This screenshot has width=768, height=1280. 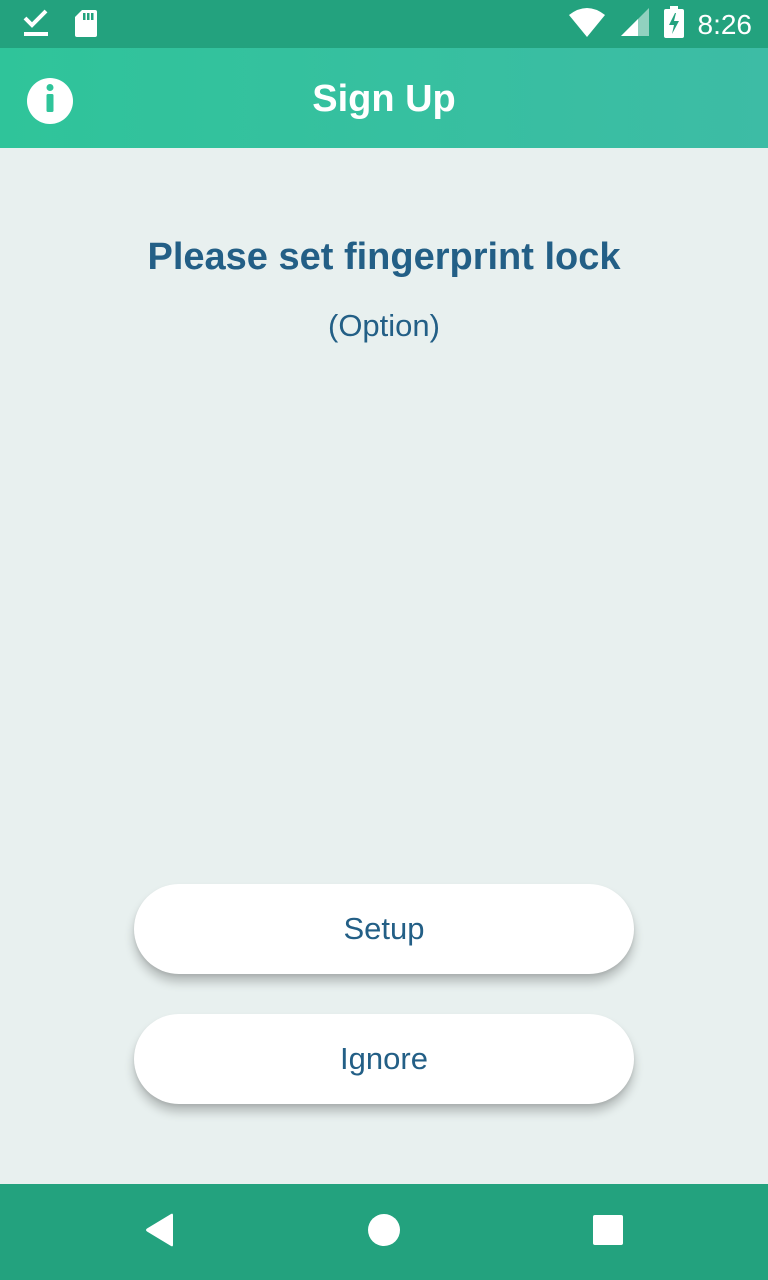 I want to click on nav-home-button, so click(x=384, y=1232).